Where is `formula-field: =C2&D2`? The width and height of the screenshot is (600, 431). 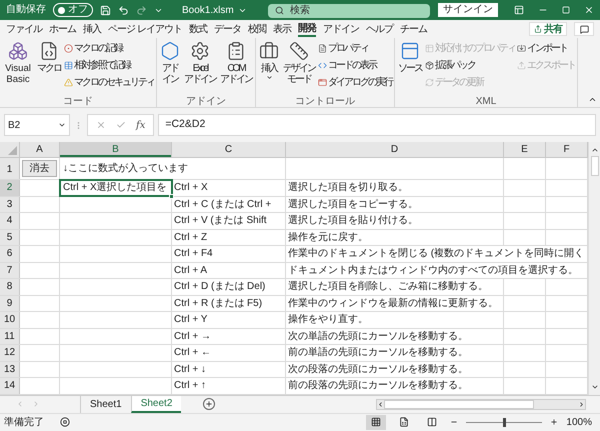 formula-field: =C2&D2 is located at coordinates (377, 125).